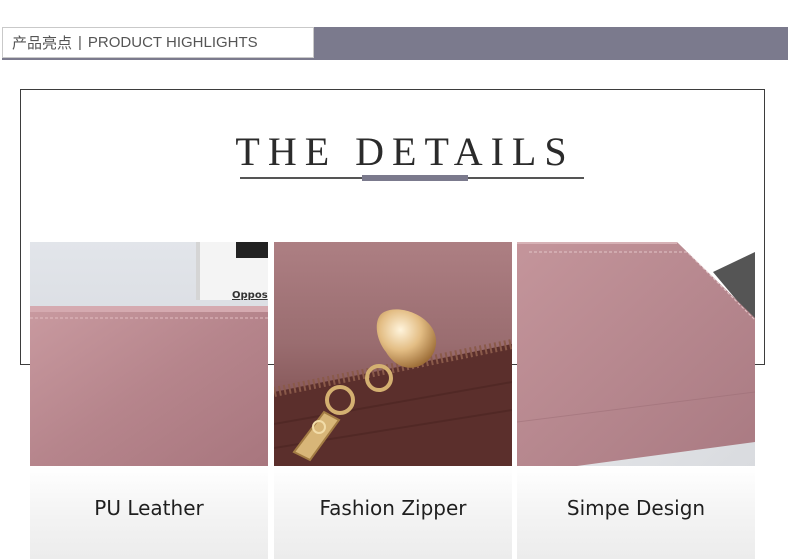 This screenshot has width=790, height=559. Describe the element at coordinates (636, 507) in the screenshot. I see `simple-design-caption: Simpe Design` at that location.